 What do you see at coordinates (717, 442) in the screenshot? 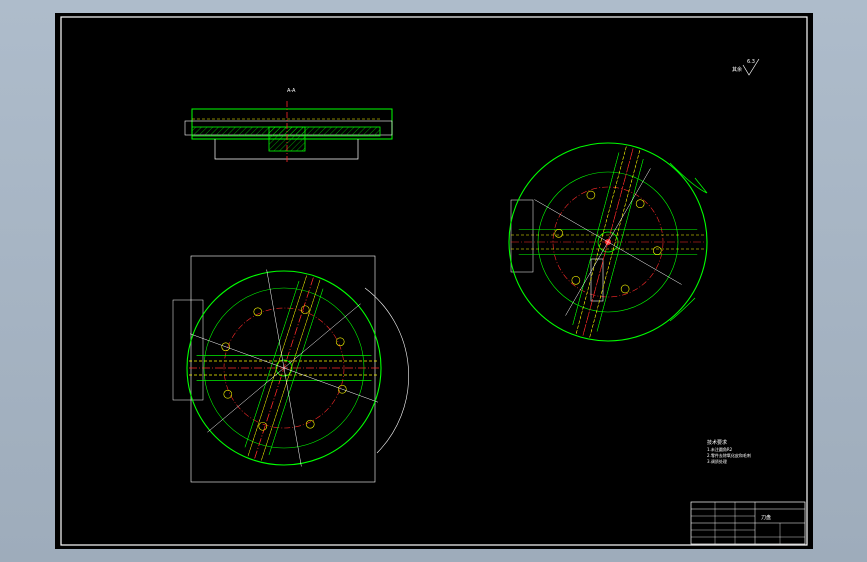
I see `notes-title: 技术要求` at bounding box center [717, 442].